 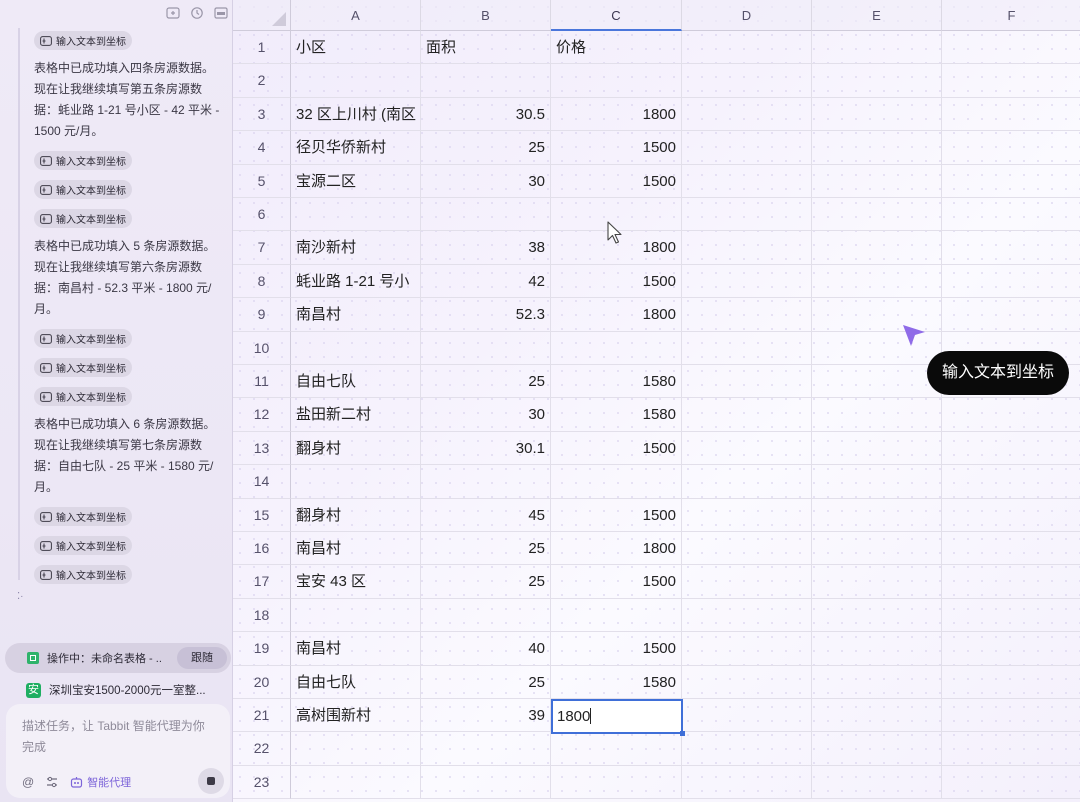 What do you see at coordinates (262, 348) in the screenshot?
I see `row-header: 10` at bounding box center [262, 348].